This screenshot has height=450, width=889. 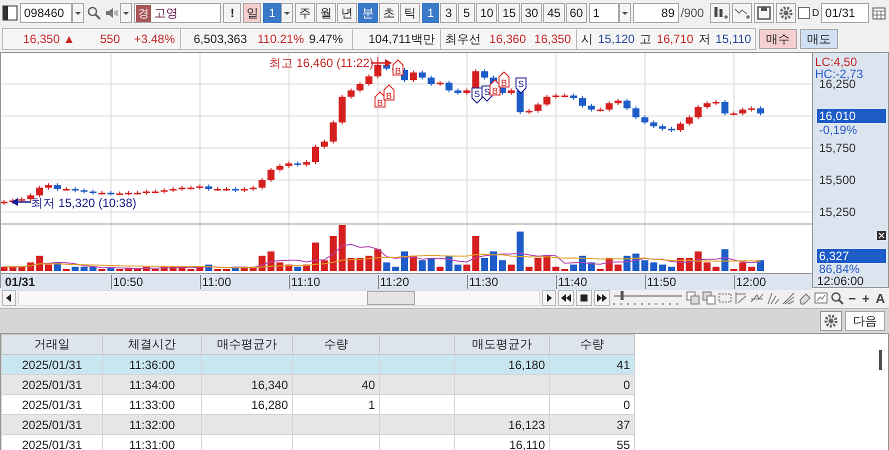 I want to click on low-price: 15,110, so click(x=733, y=39).